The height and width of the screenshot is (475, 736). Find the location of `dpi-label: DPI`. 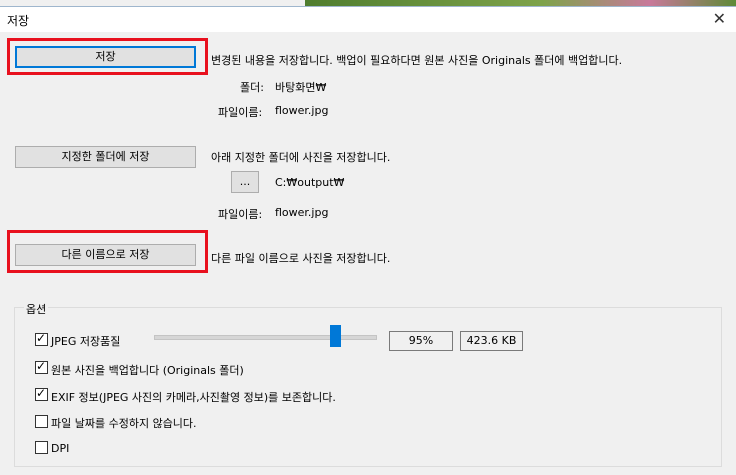

dpi-label: DPI is located at coordinates (60, 448).